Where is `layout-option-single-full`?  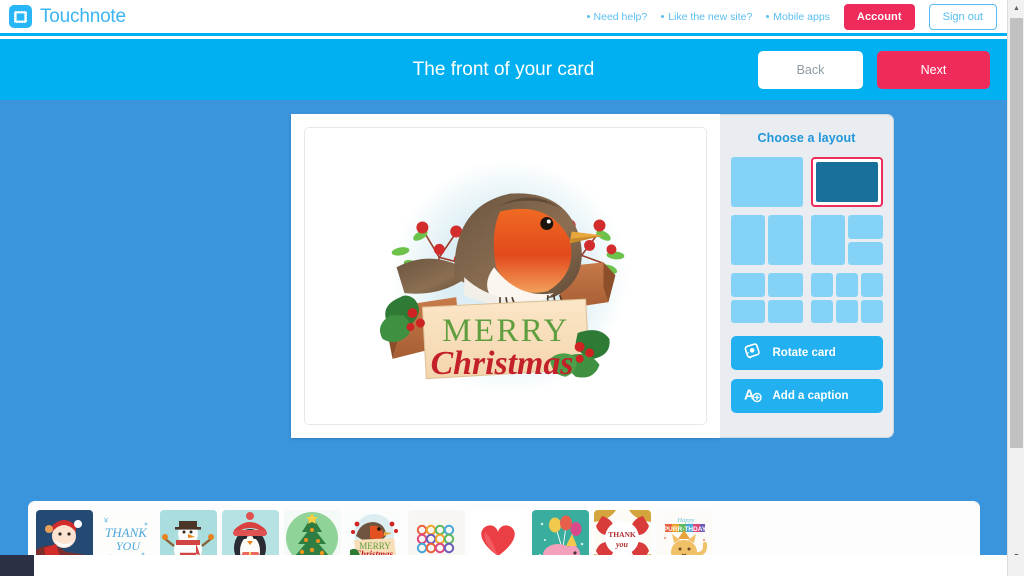 layout-option-single-full is located at coordinates (766, 182).